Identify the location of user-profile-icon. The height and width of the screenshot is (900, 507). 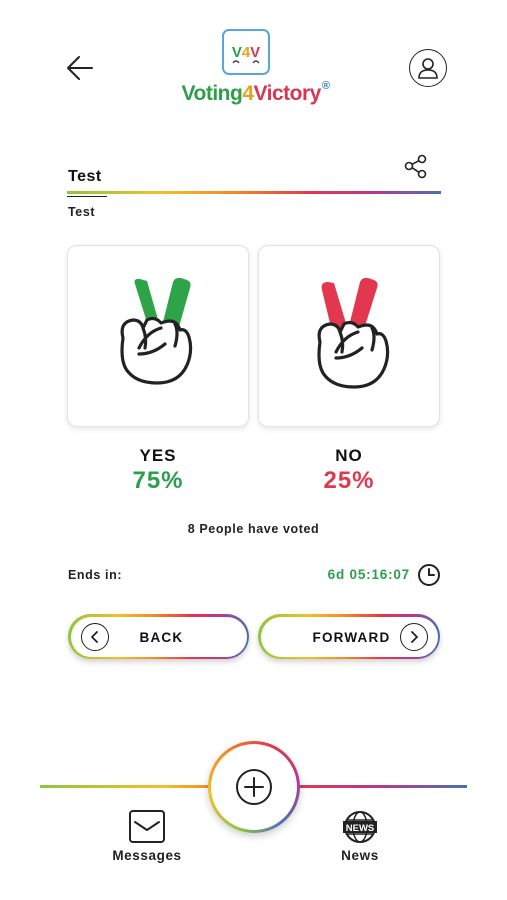
(428, 68).